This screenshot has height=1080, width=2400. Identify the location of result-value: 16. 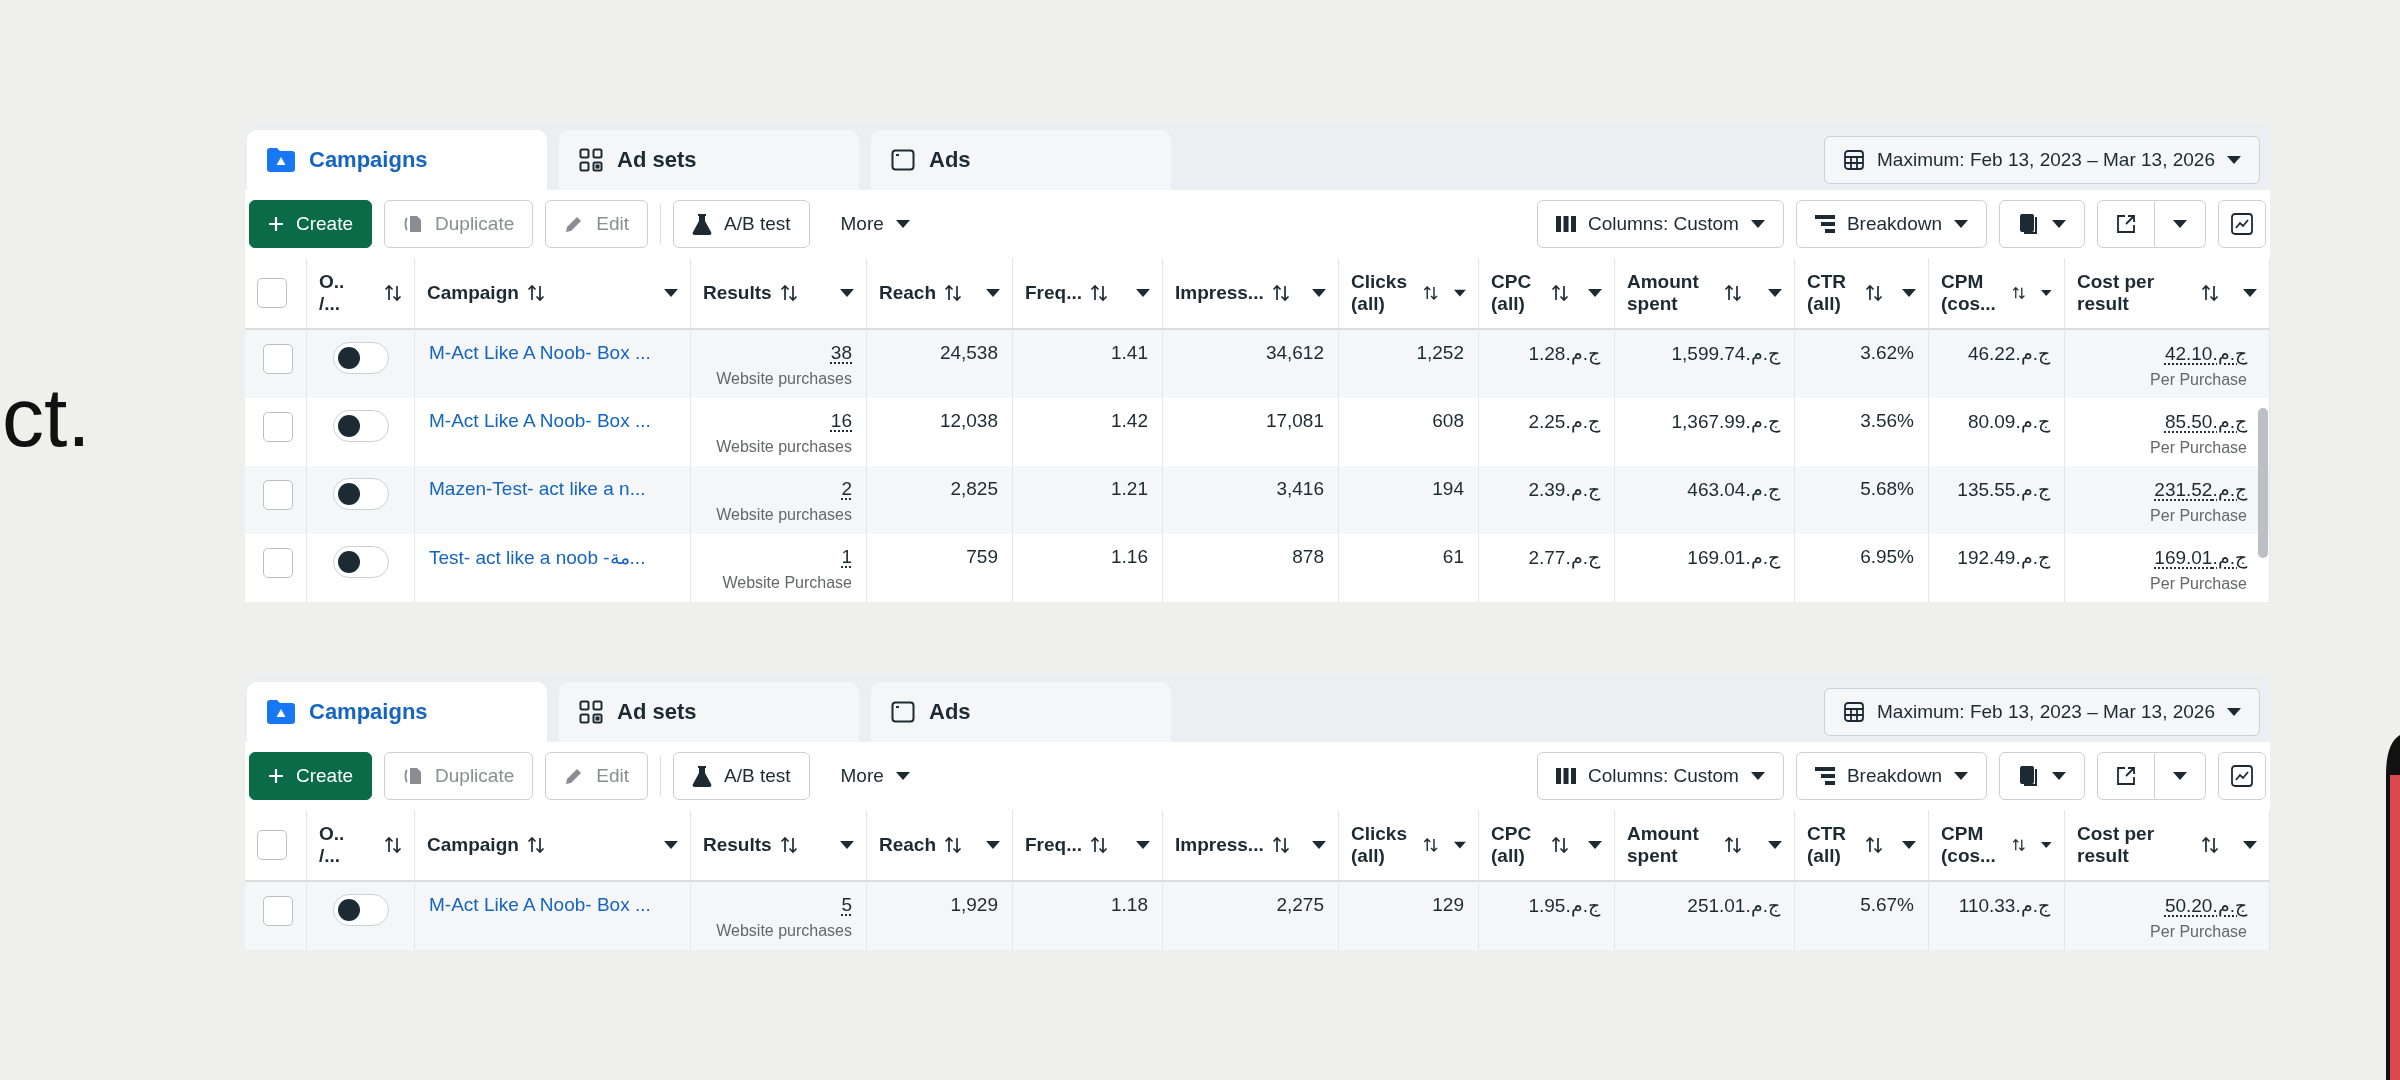
(841, 421).